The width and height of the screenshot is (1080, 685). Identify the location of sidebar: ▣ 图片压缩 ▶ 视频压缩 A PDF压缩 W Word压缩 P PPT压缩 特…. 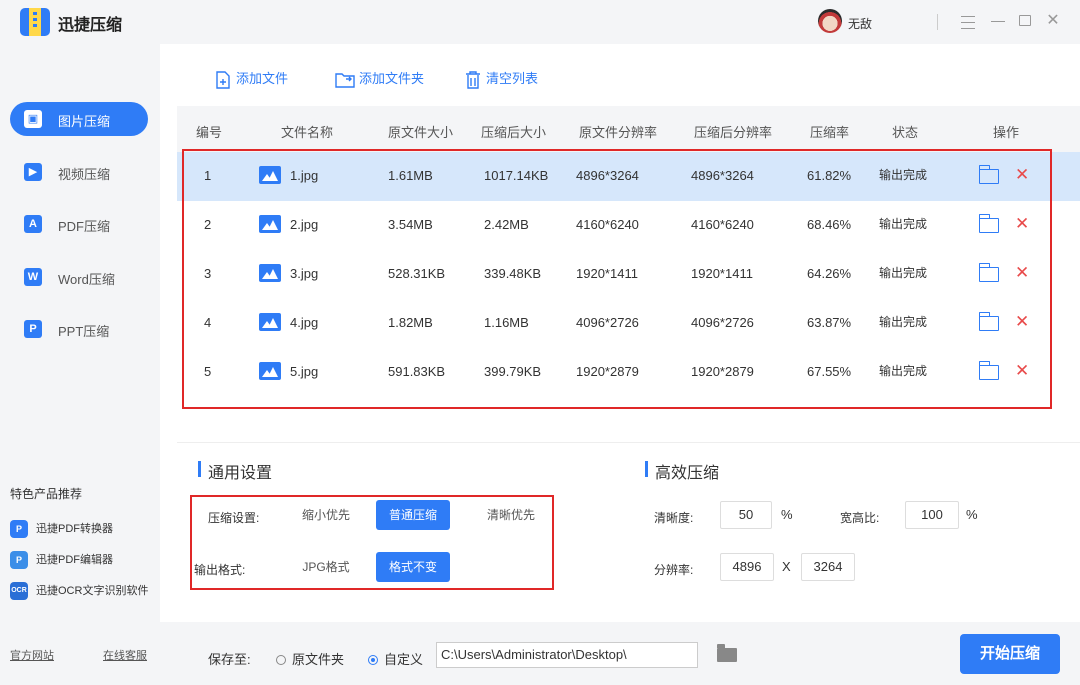
(80, 364).